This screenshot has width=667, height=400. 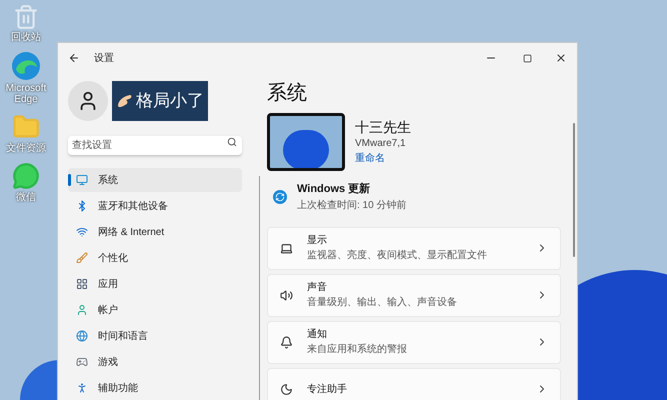 I want to click on nav-item: 个性化, so click(x=155, y=258).